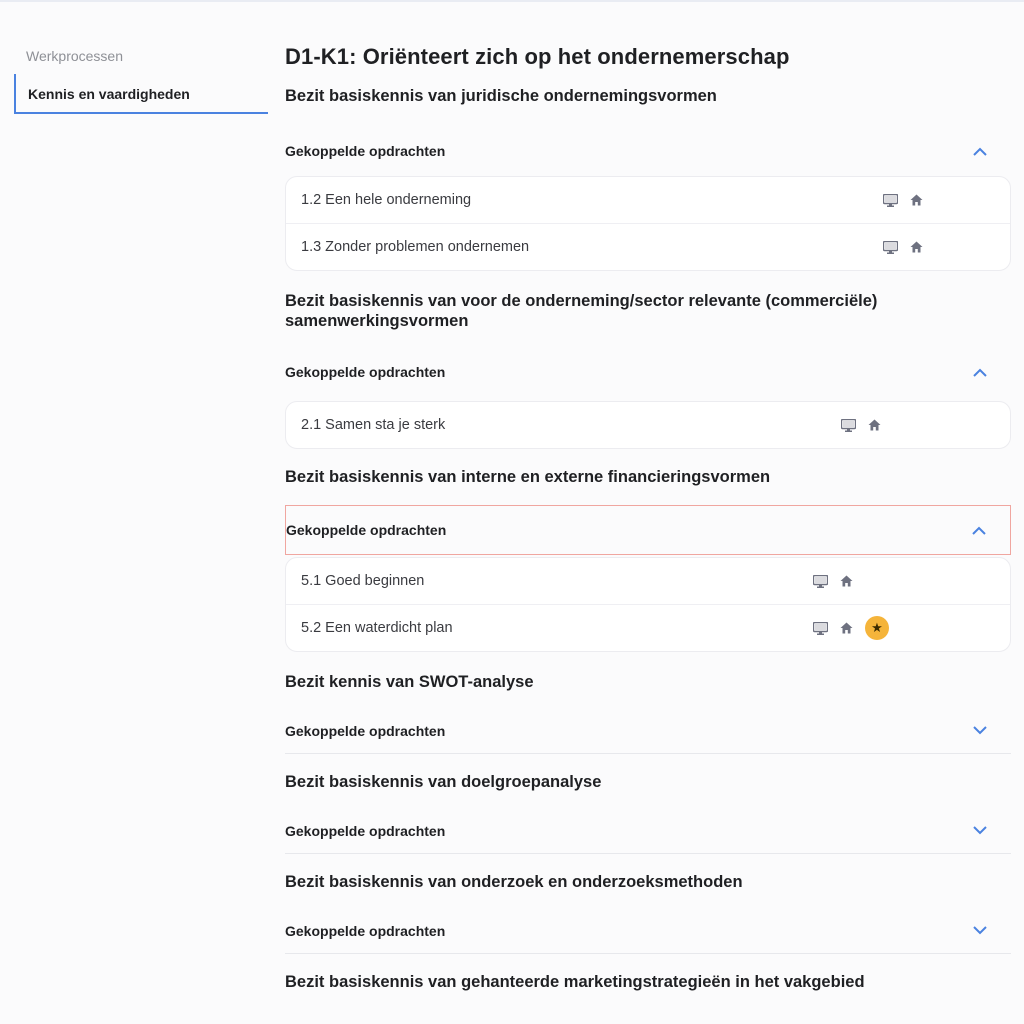 The width and height of the screenshot is (1024, 1024). Describe the element at coordinates (386, 200) in the screenshot. I see `task-label: 1.2 Een hele onderneming` at that location.